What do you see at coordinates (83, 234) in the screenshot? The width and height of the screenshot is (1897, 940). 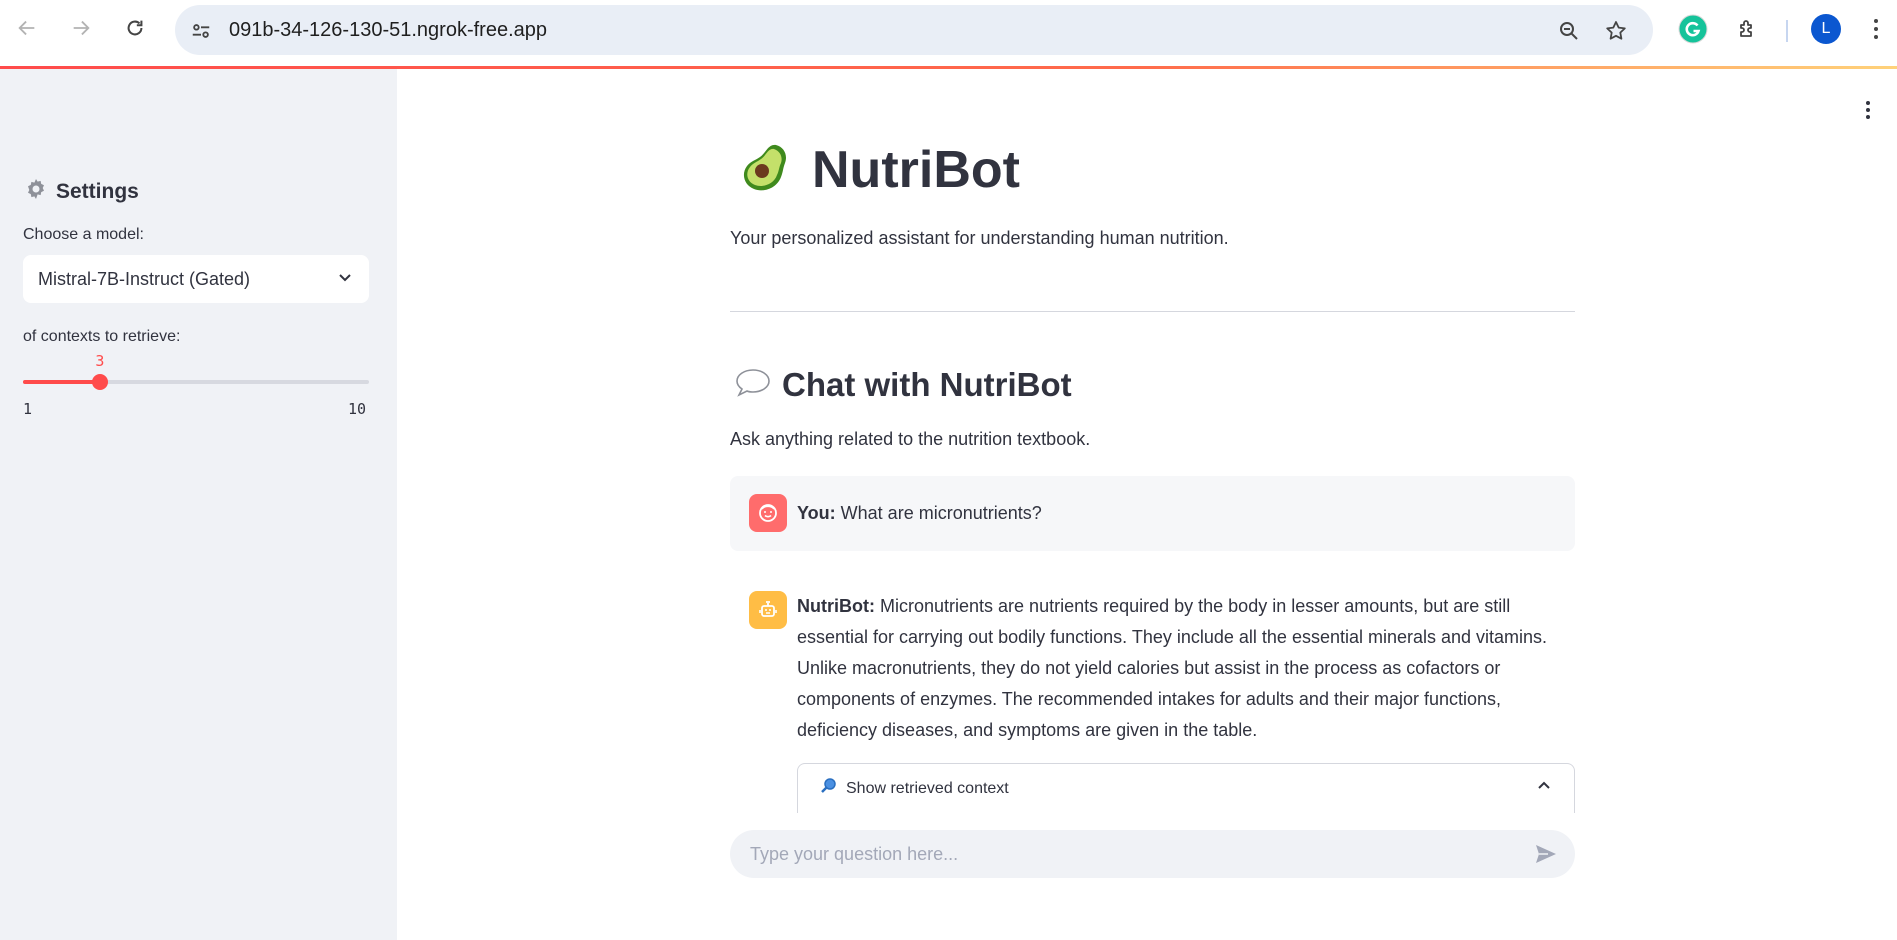 I see `model-label: Choose a model:` at bounding box center [83, 234].